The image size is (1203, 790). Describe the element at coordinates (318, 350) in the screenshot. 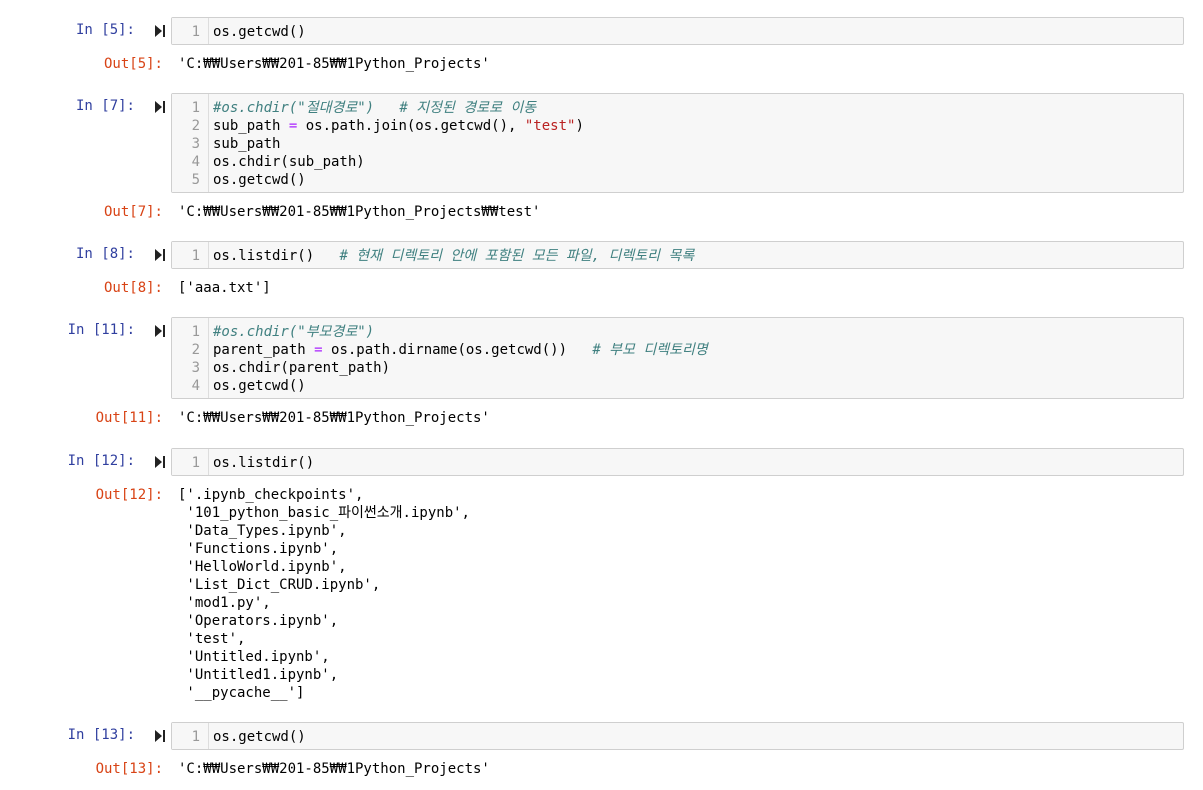

I see `code-operator: =` at that location.